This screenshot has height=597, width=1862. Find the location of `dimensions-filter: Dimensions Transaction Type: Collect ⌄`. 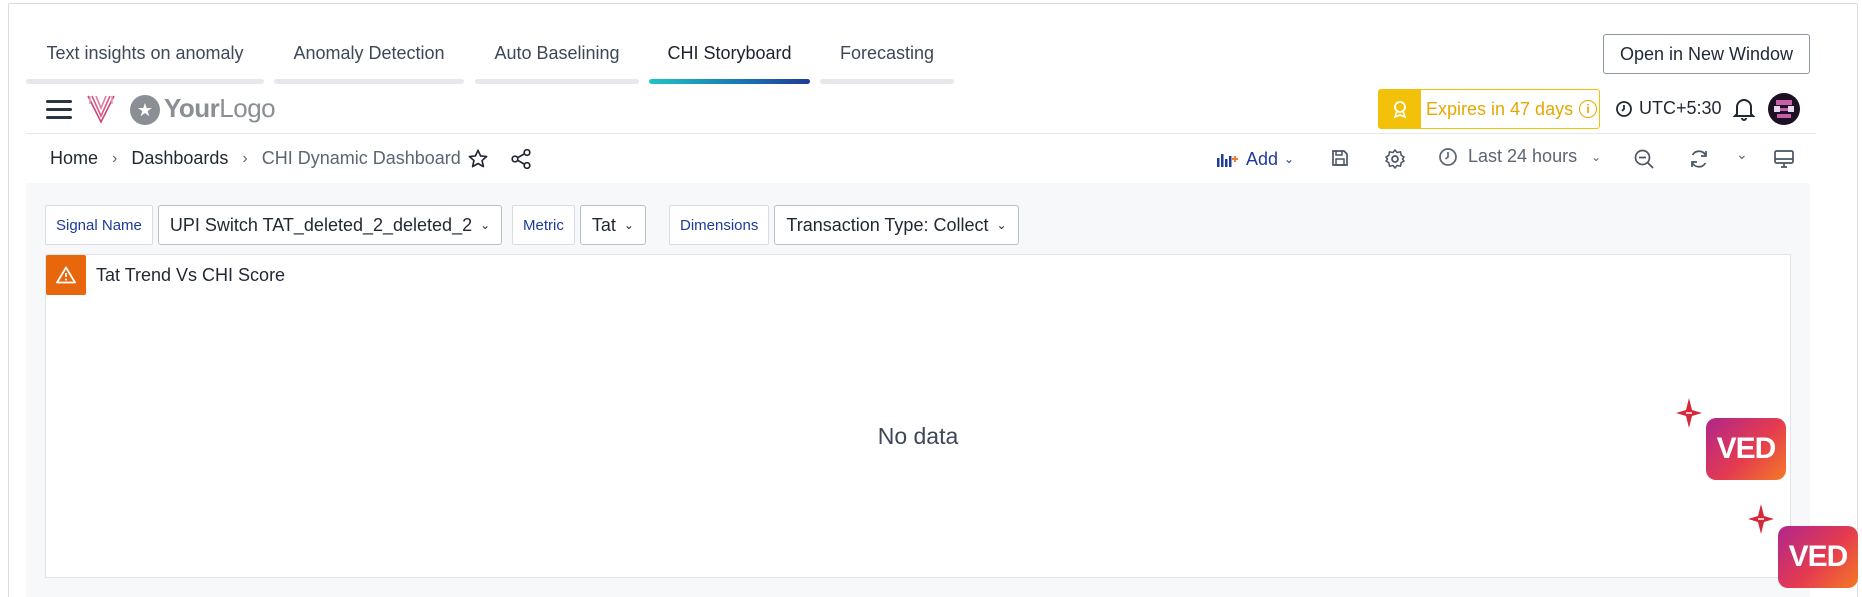

dimensions-filter: Dimensions Transaction Type: Collect ⌄ is located at coordinates (844, 225).